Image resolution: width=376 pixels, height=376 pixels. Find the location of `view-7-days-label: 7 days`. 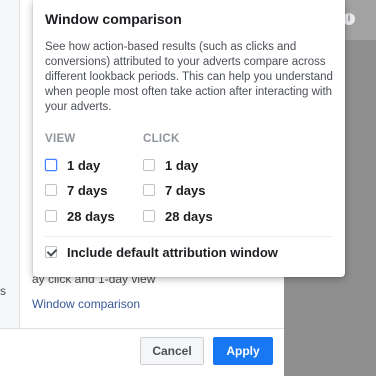

view-7-days-label: 7 days is located at coordinates (87, 190).